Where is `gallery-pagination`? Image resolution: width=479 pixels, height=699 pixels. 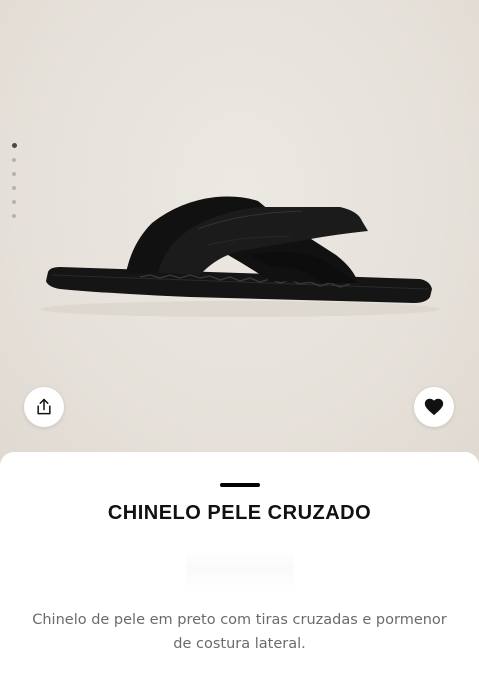 gallery-pagination is located at coordinates (15, 185).